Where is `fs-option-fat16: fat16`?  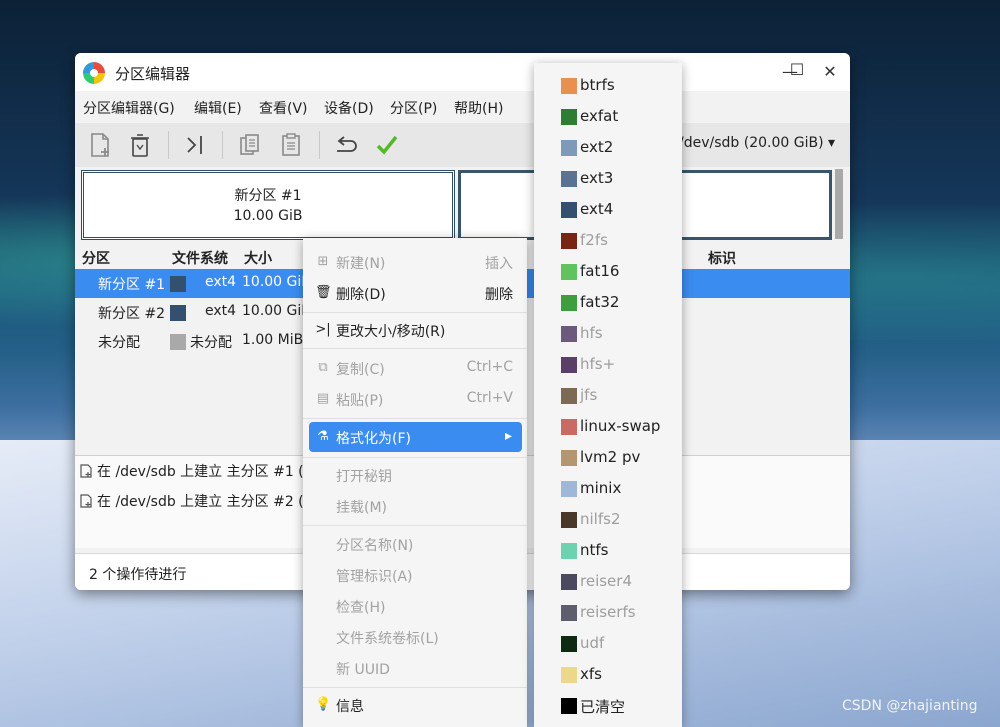 fs-option-fat16: fat16 is located at coordinates (608, 272).